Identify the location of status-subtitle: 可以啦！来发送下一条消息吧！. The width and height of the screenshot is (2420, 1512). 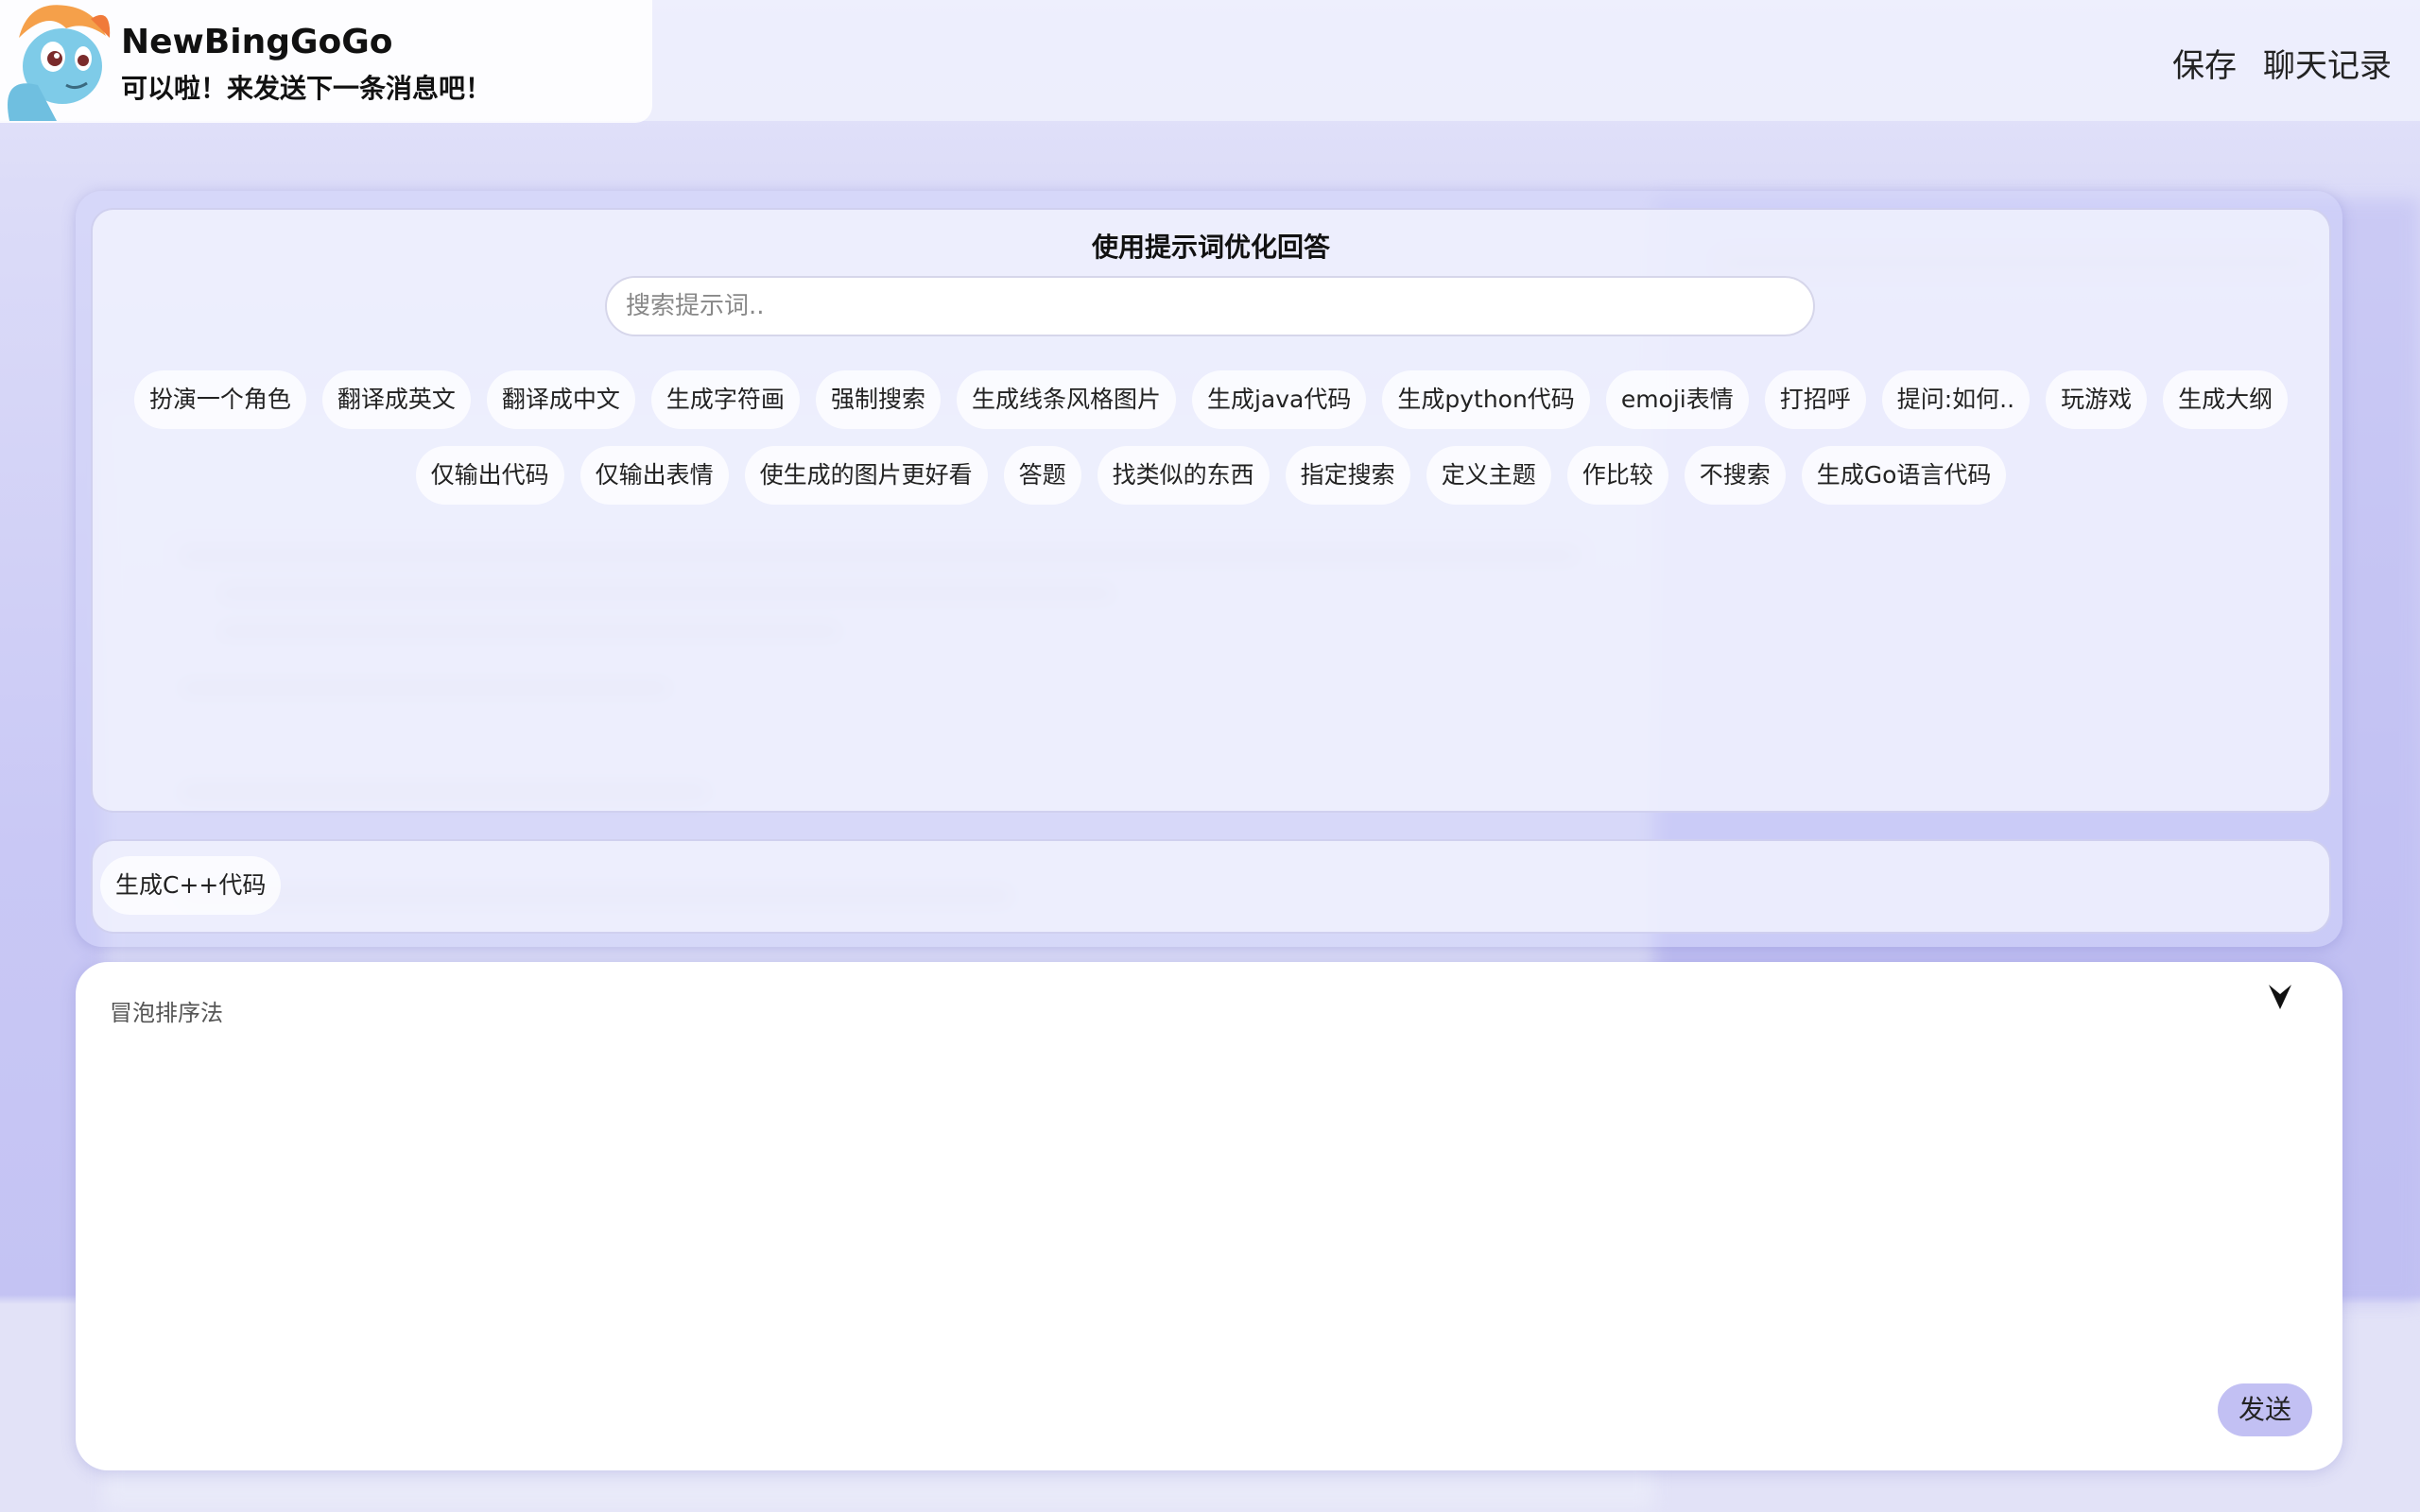
(307, 88).